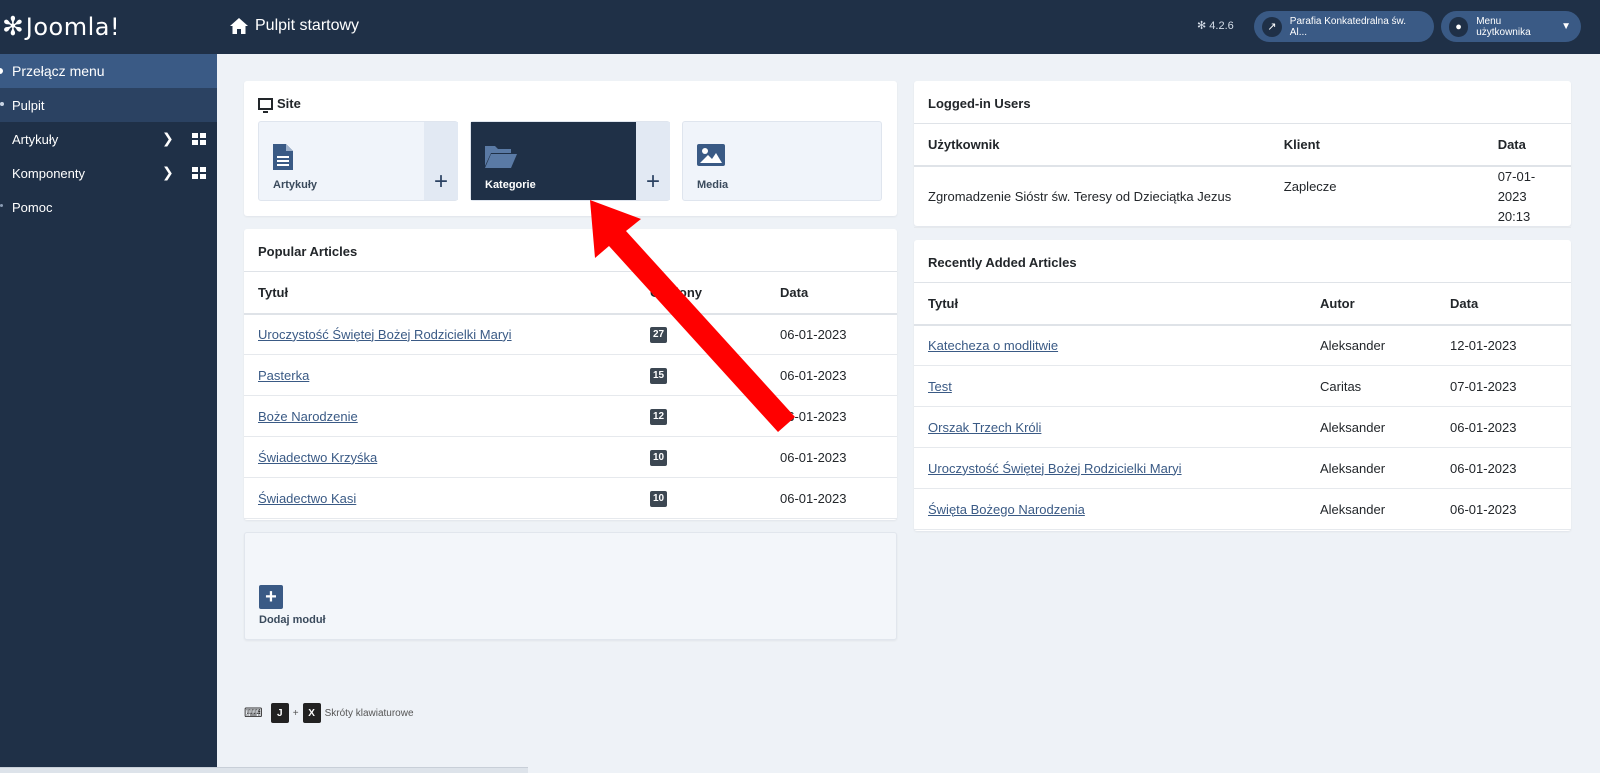 This screenshot has width=1600, height=773. What do you see at coordinates (108, 105) in the screenshot?
I see `sidebar-item-pulpit: Pulpit` at bounding box center [108, 105].